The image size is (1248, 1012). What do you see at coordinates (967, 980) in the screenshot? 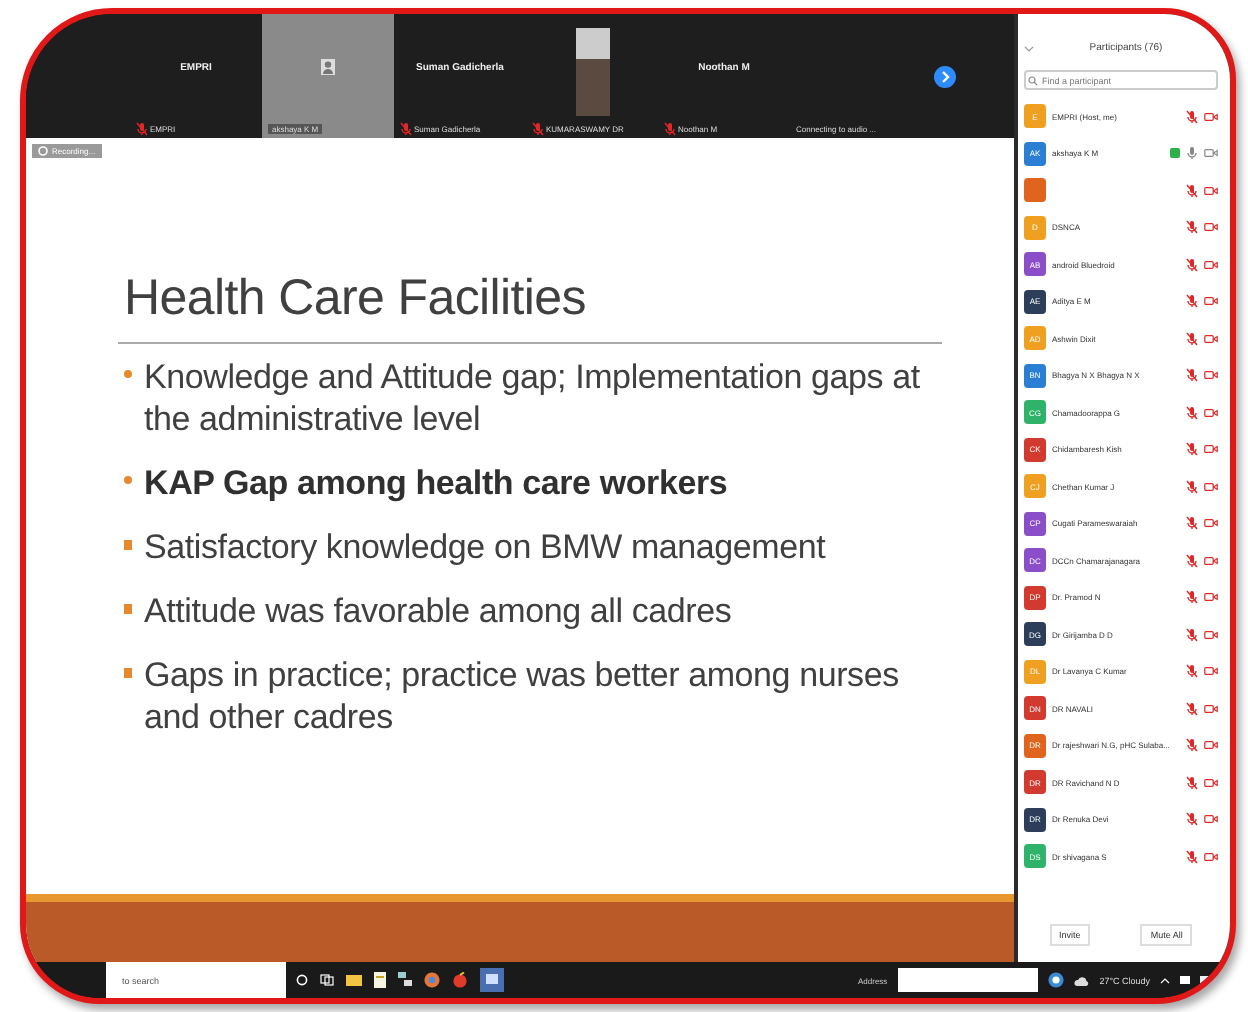
I see `address-field` at bounding box center [967, 980].